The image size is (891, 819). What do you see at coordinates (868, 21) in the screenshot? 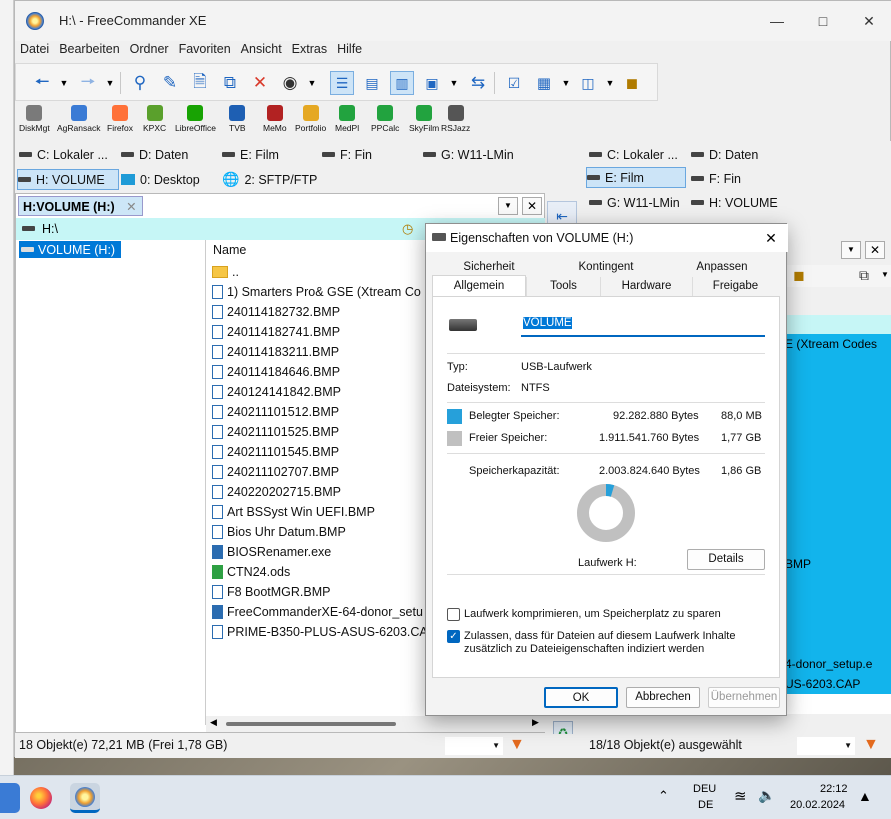
I see `close-window-button: ✕` at bounding box center [868, 21].